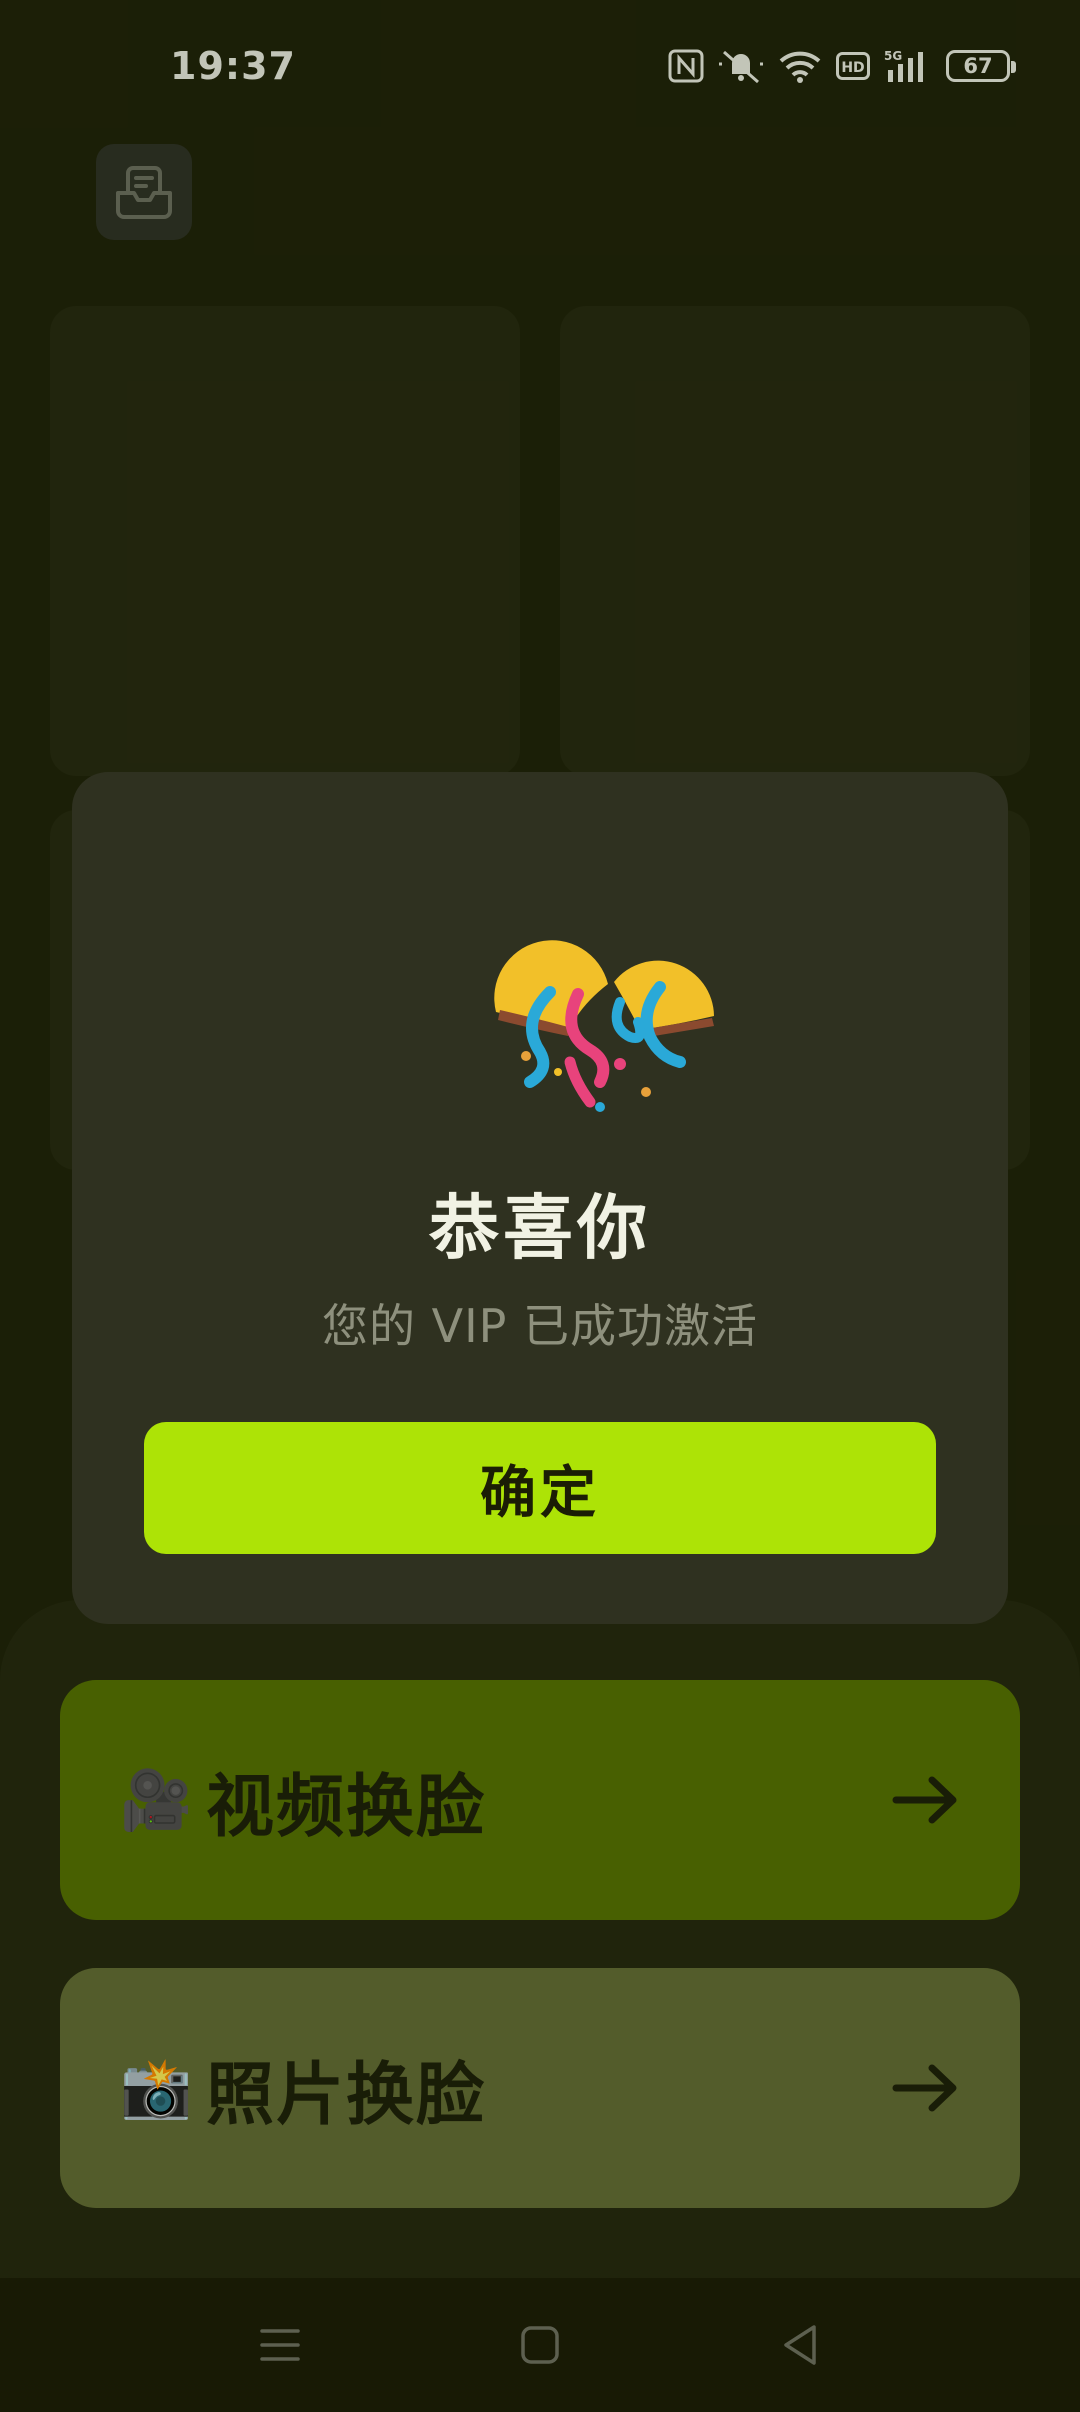 This screenshot has height=2412, width=1080. What do you see at coordinates (280, 2345) in the screenshot?
I see `menu-icon` at bounding box center [280, 2345].